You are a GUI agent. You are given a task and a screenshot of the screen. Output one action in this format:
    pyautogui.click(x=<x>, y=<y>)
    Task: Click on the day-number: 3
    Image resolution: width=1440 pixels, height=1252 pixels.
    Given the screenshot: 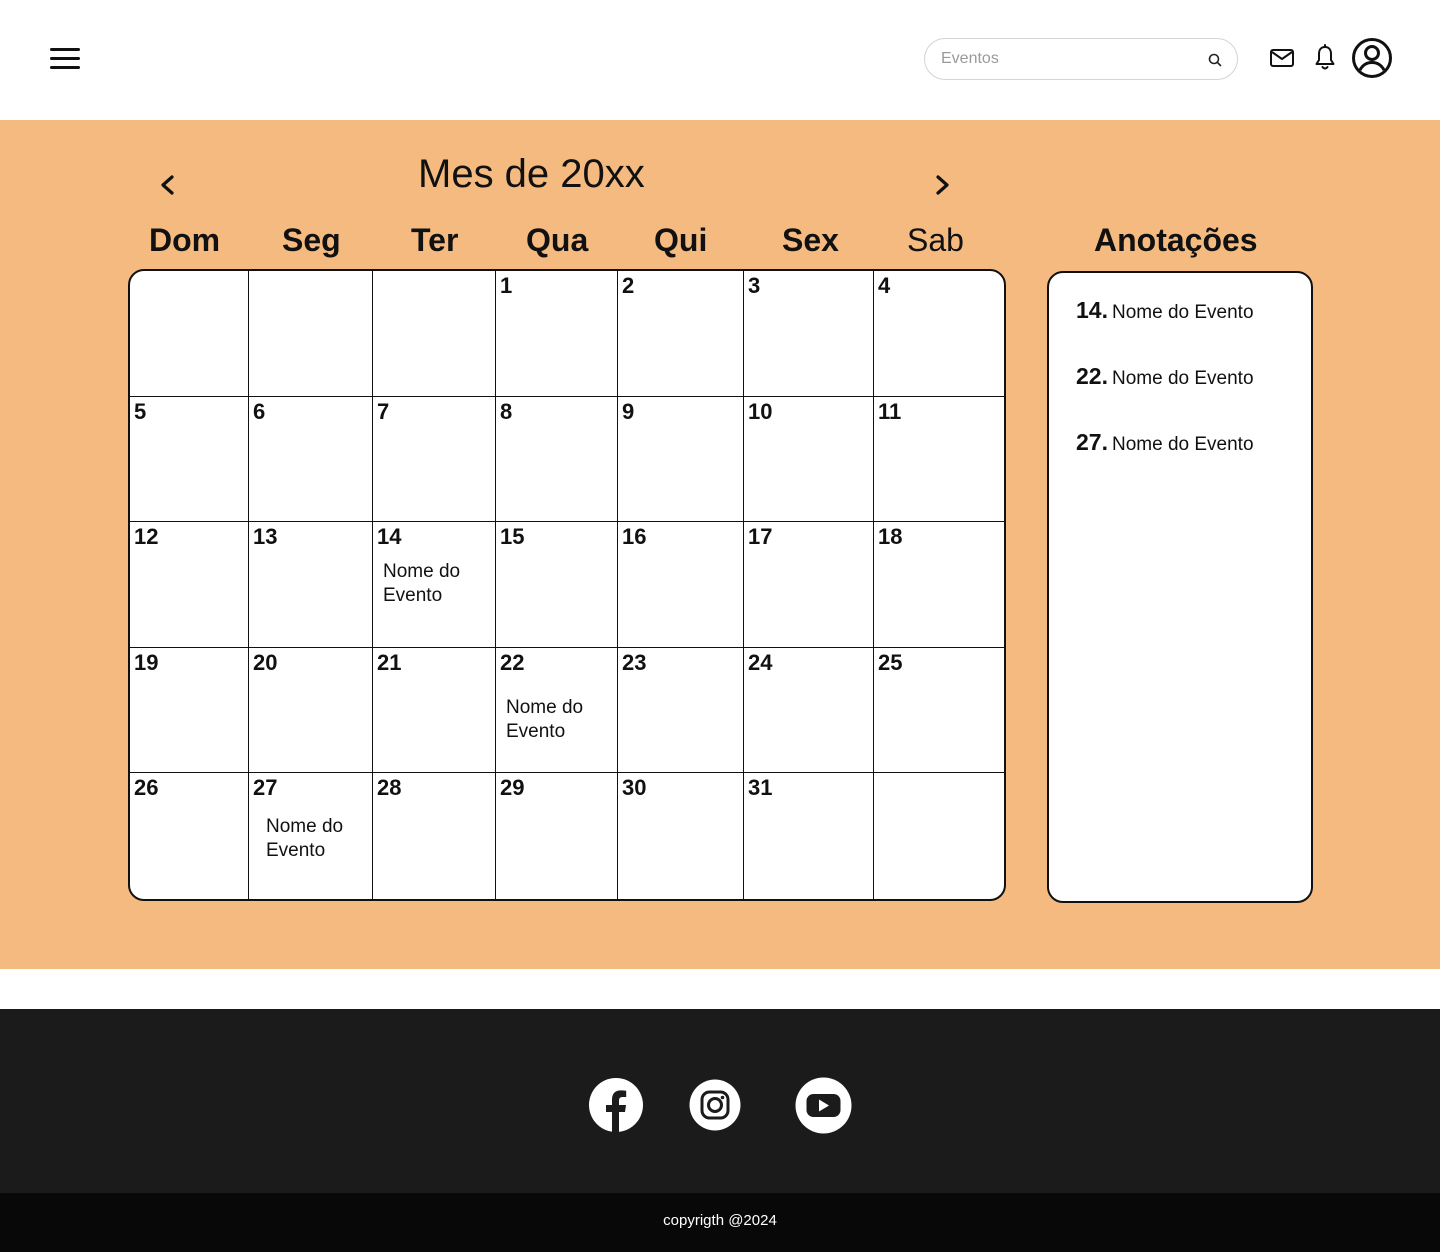 What is the action you would take?
    pyautogui.click(x=754, y=285)
    